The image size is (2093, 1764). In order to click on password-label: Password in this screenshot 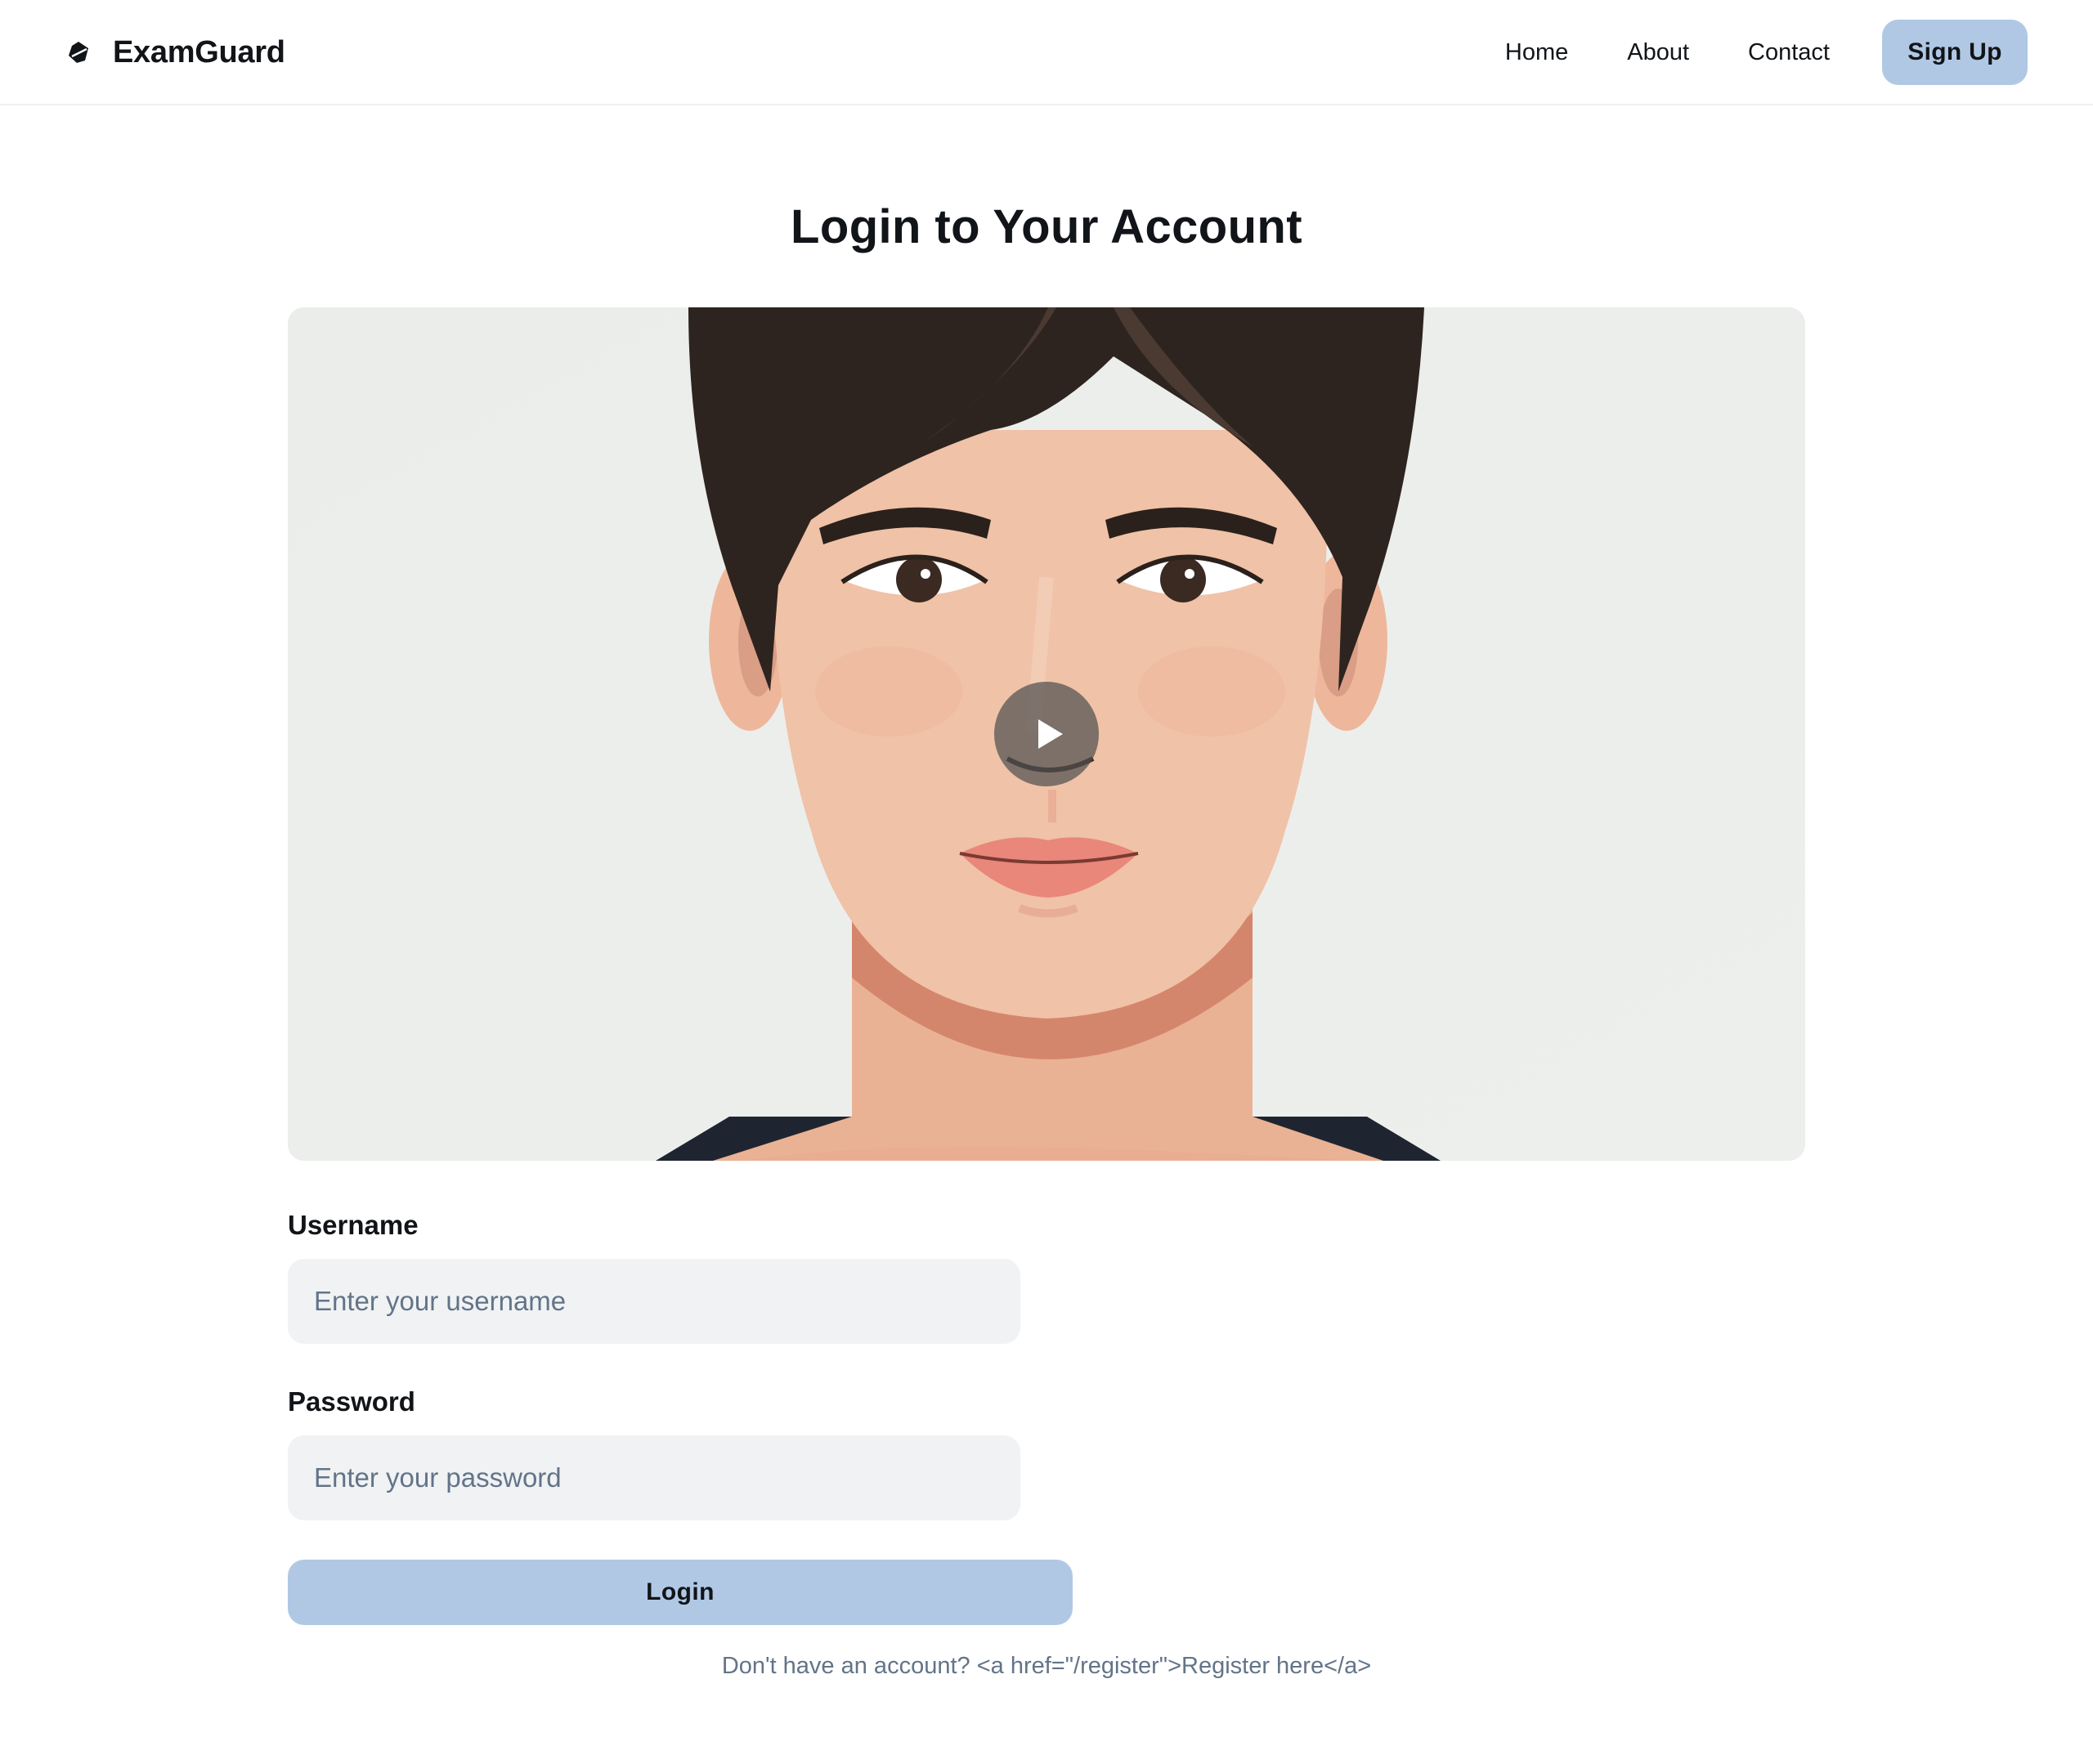, I will do `click(352, 1401)`.